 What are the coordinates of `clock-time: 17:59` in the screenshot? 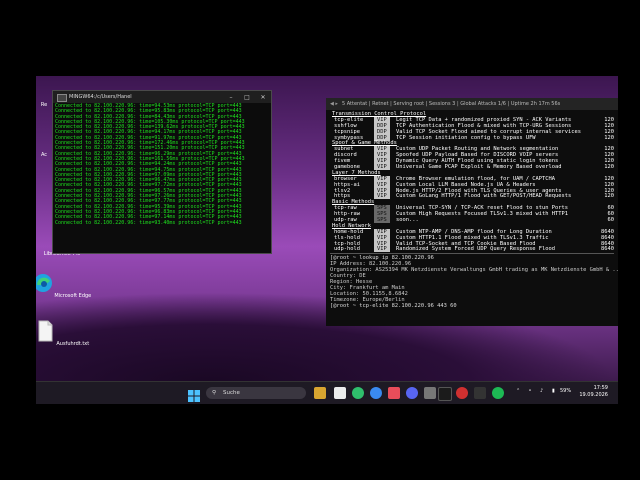 It's located at (600, 388).